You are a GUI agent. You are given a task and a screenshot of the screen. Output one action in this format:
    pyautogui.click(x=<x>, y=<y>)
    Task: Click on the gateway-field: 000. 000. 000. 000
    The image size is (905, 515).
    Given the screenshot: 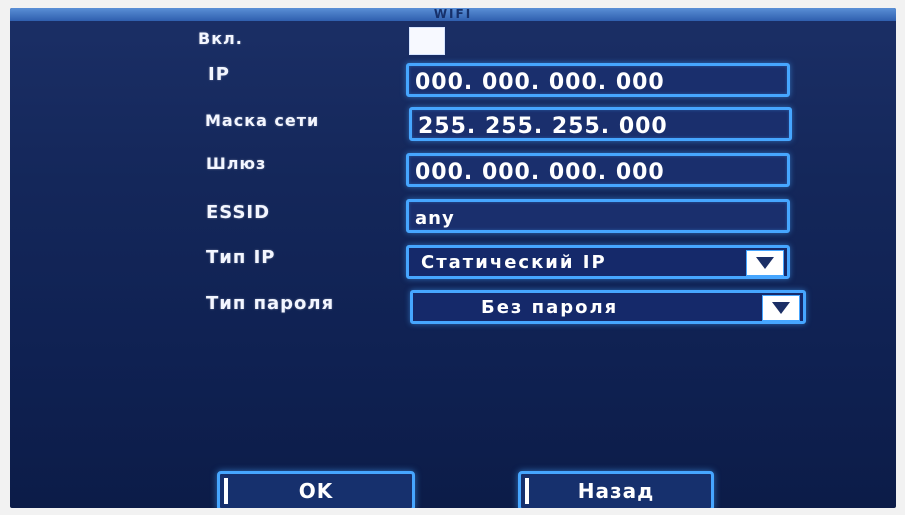 What is the action you would take?
    pyautogui.click(x=598, y=170)
    